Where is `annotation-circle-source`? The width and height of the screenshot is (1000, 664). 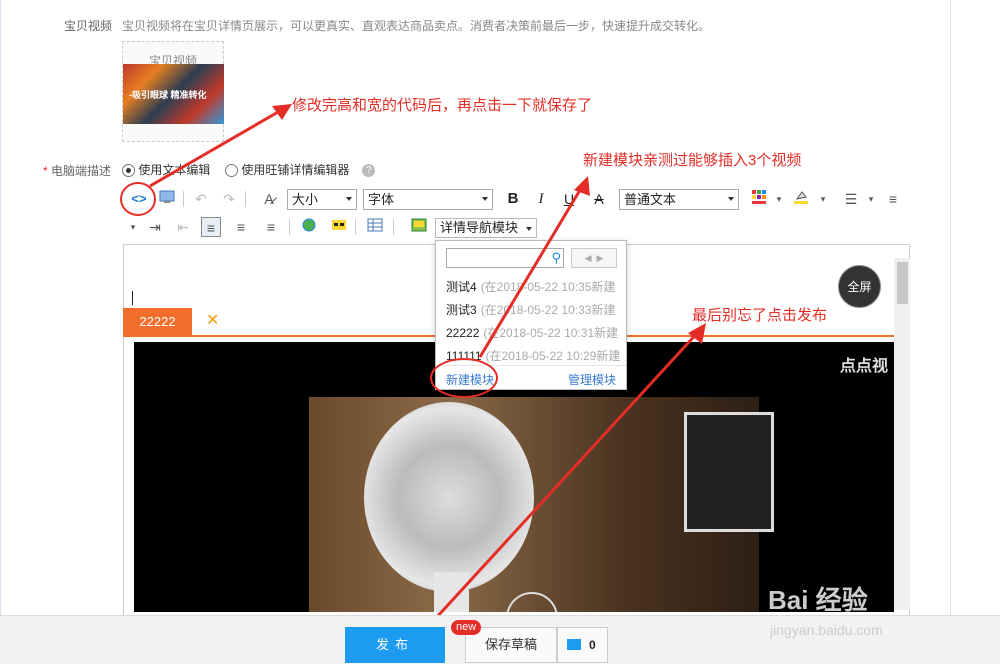 annotation-circle-source is located at coordinates (138, 199).